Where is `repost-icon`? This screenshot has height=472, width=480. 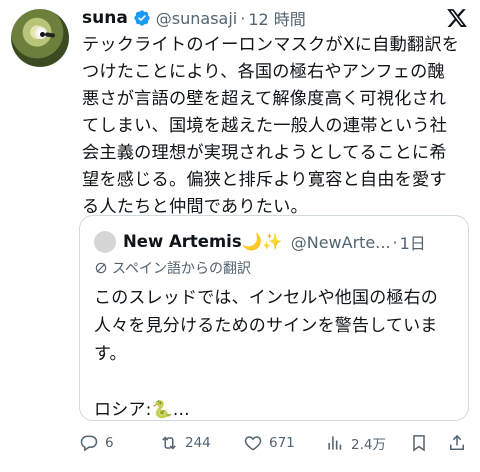
repost-icon is located at coordinates (169, 443).